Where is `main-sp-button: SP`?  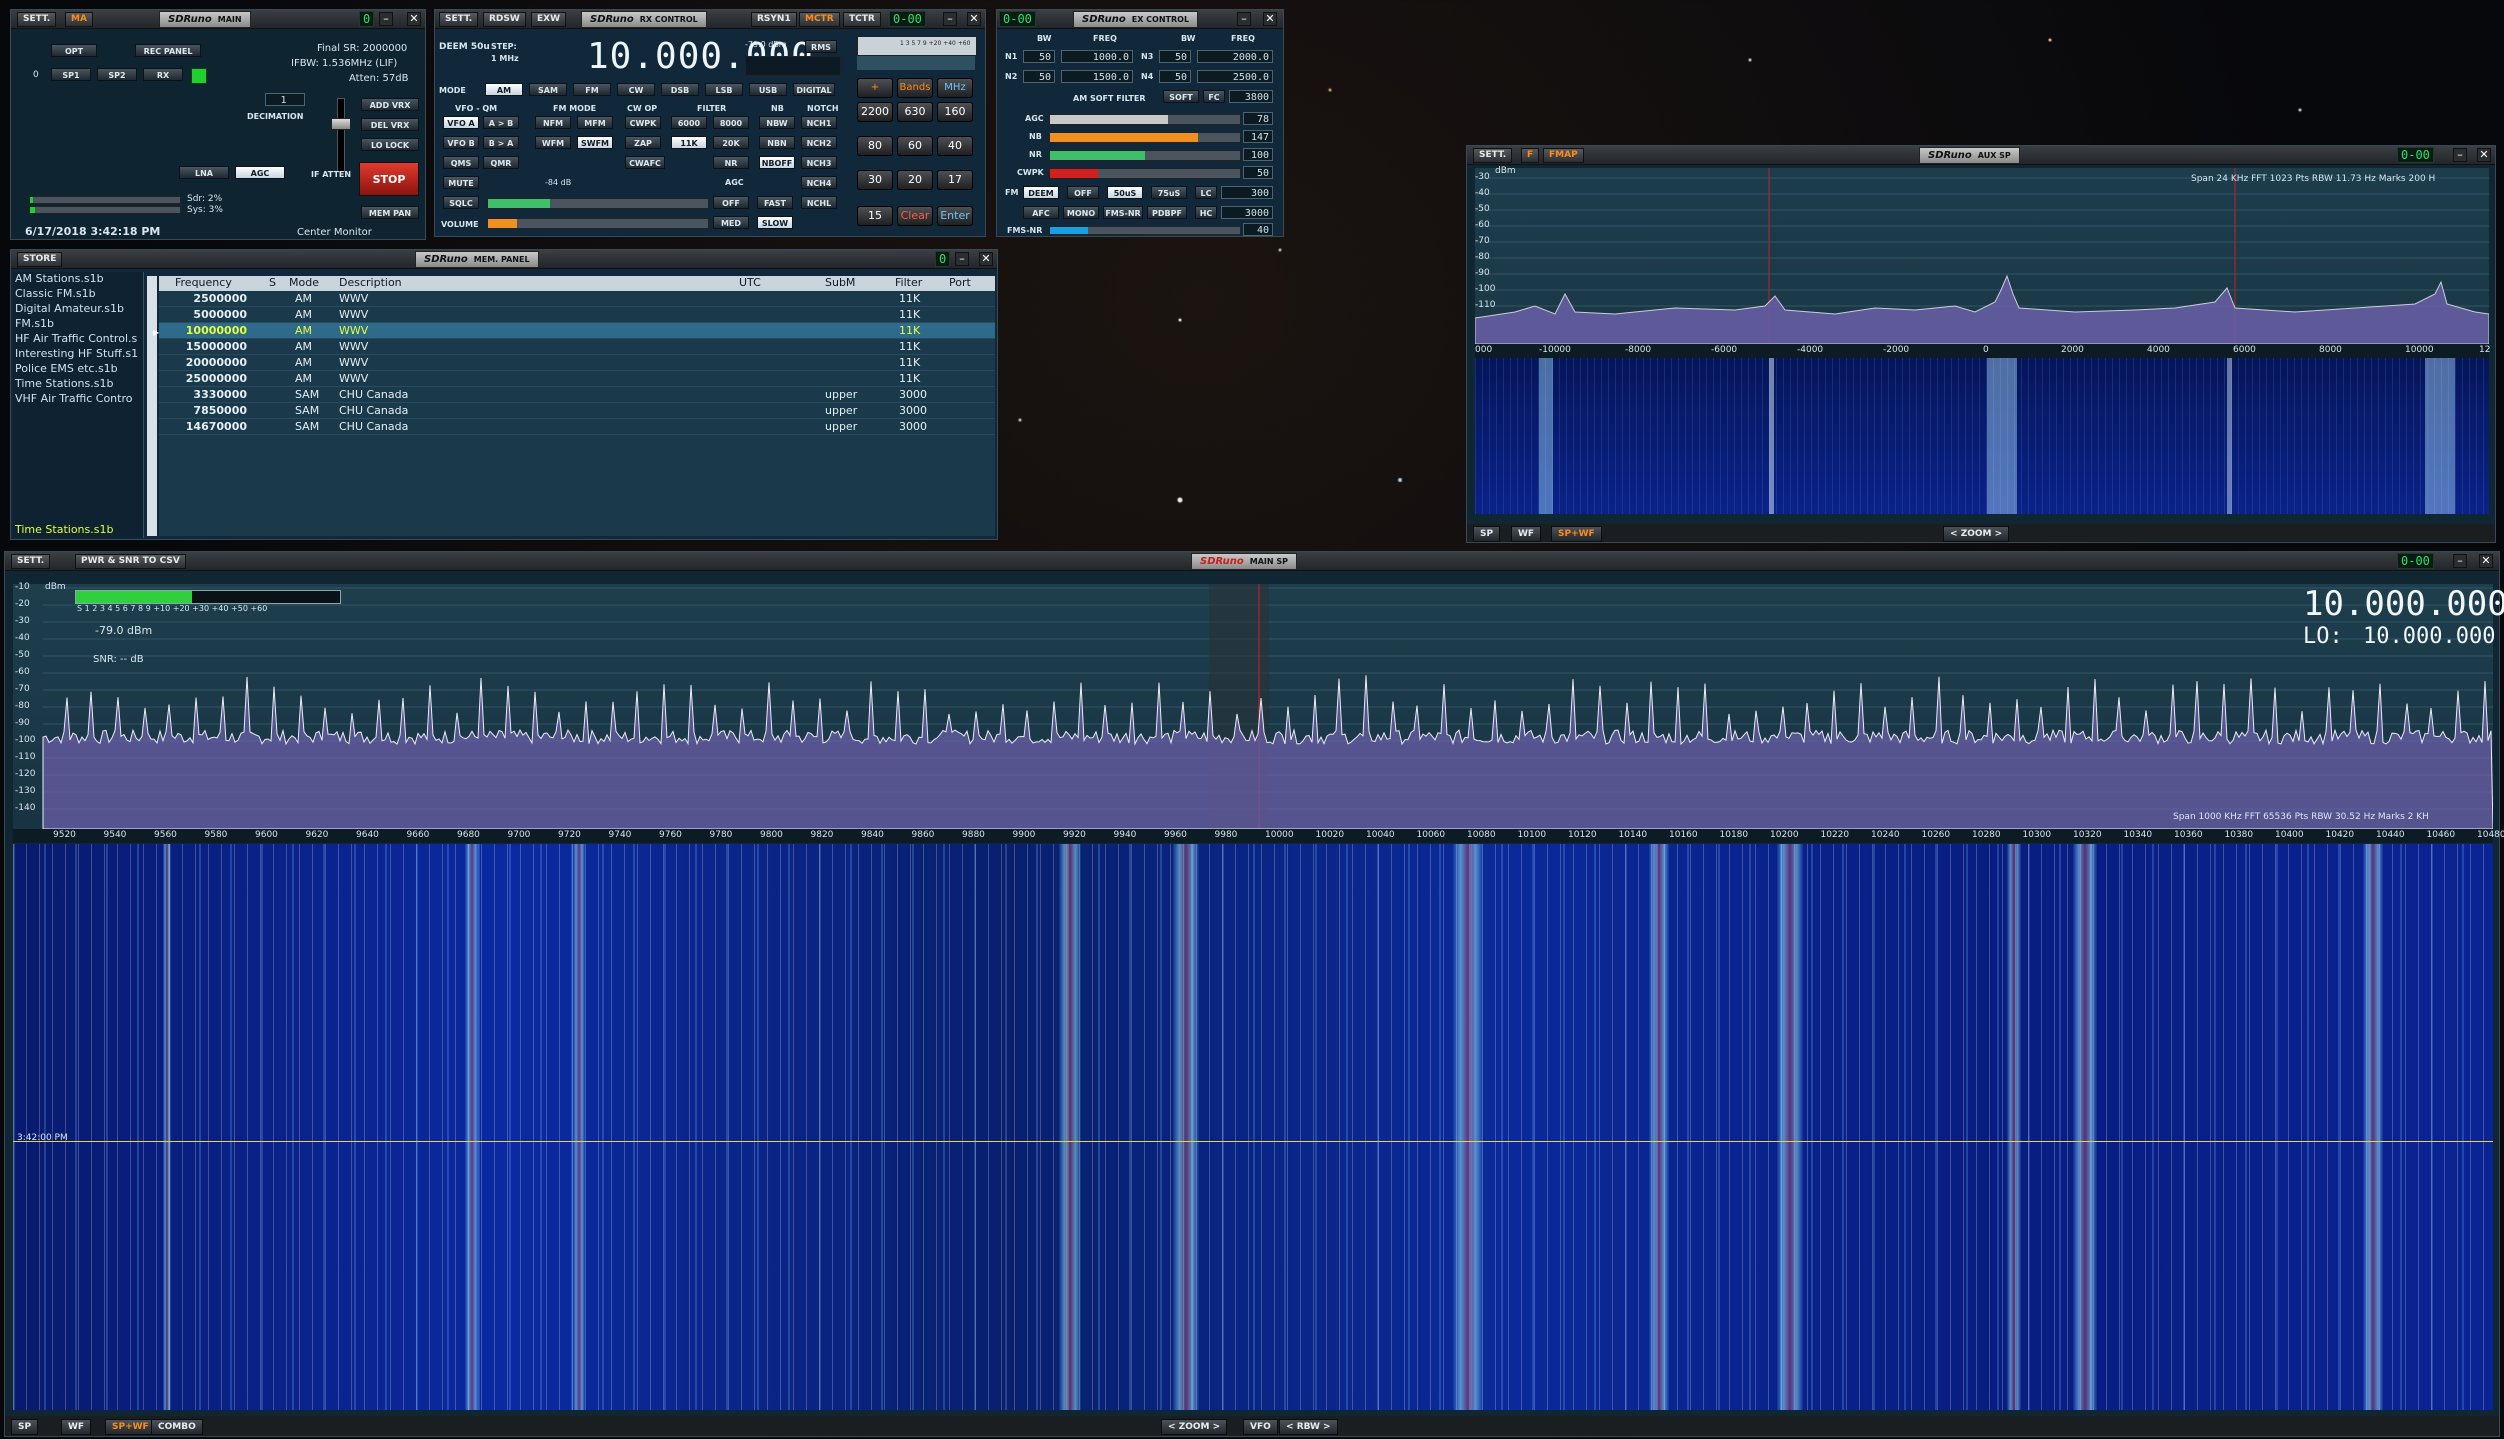
main-sp-button: SP is located at coordinates (25, 1427).